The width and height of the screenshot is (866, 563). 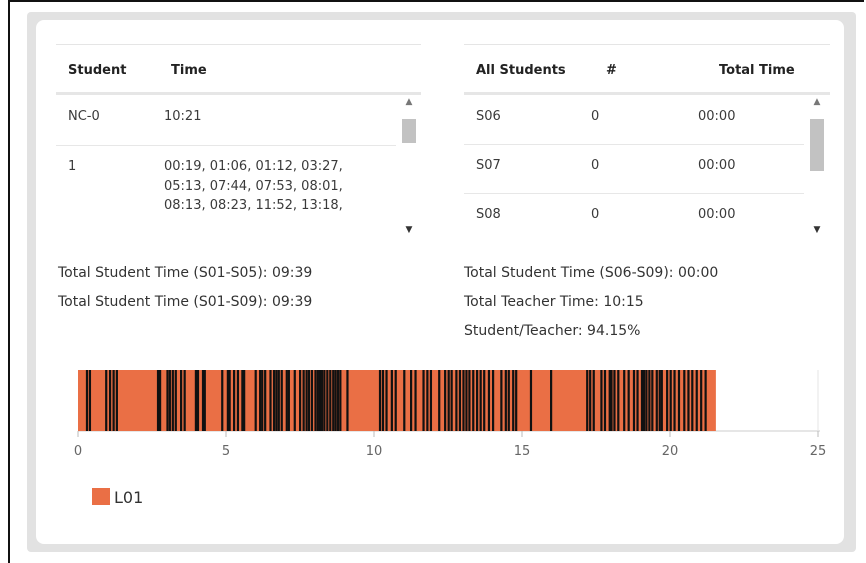 What do you see at coordinates (522, 451) in the screenshot?
I see `x-tick-label: 15` at bounding box center [522, 451].